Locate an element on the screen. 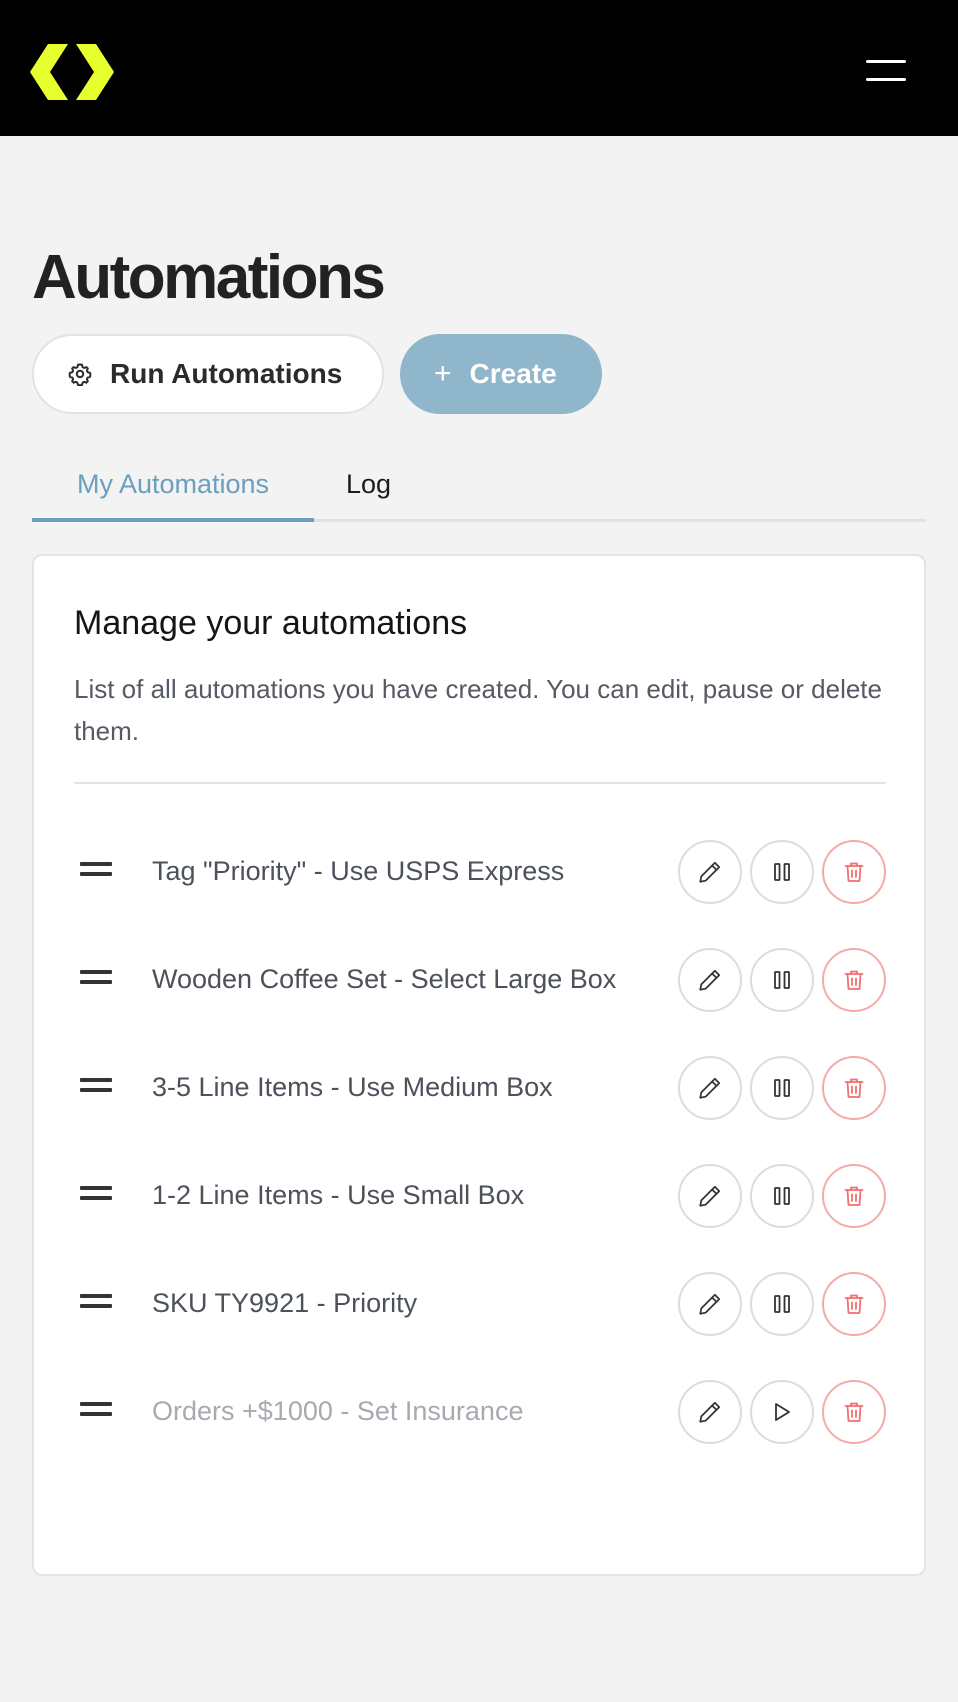 This screenshot has height=1702, width=958. top-navigation-bar is located at coordinates (479, 68).